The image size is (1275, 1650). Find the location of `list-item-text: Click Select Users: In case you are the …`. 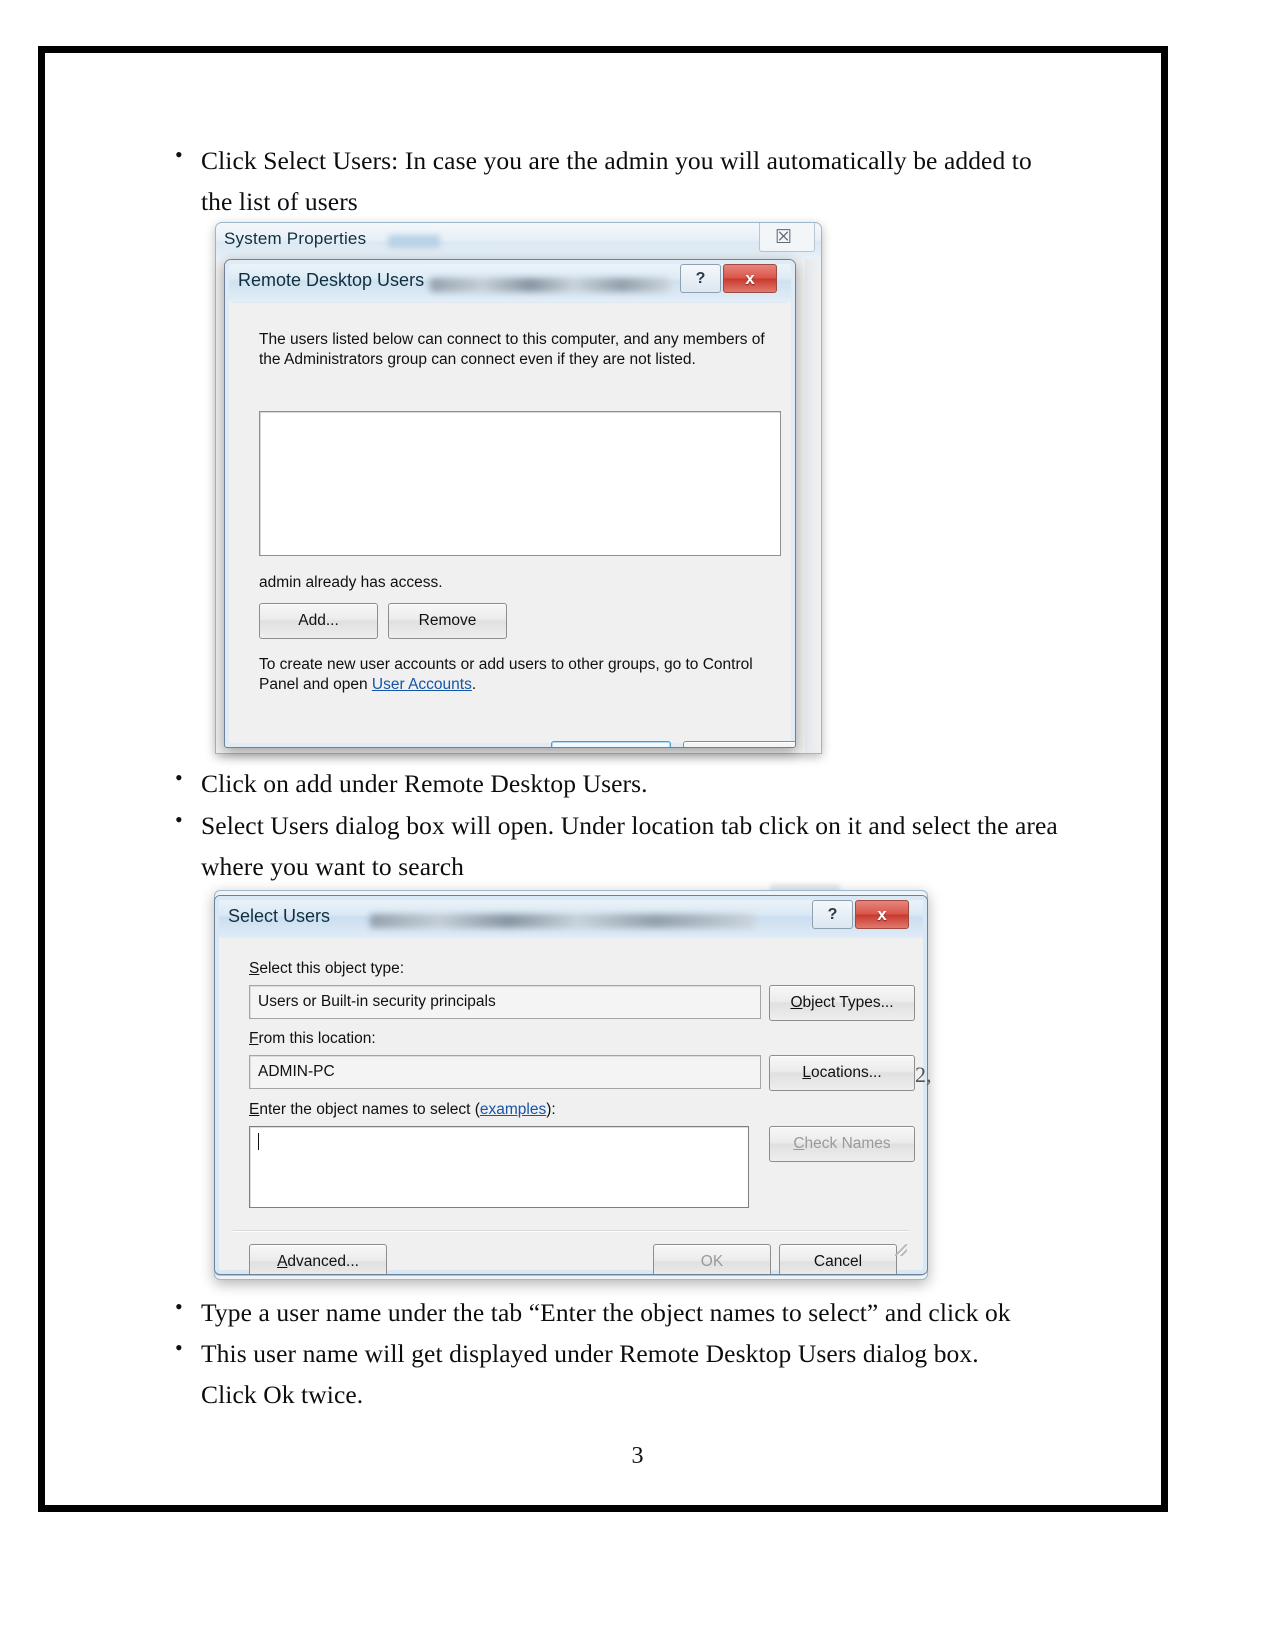

list-item-text: Click Select Users: In case you are the … is located at coordinates (616, 181).